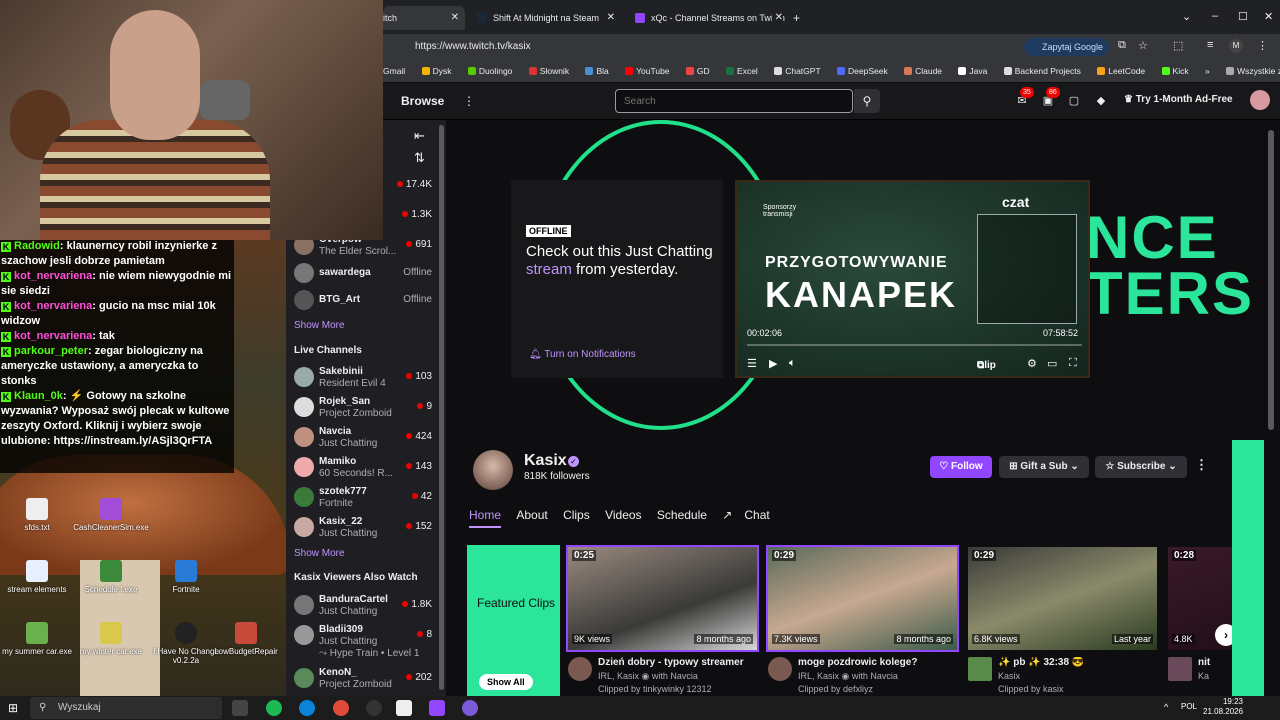  Describe the element at coordinates (424, 18) in the screenshot. I see `tab-itch: itch ✕` at that location.